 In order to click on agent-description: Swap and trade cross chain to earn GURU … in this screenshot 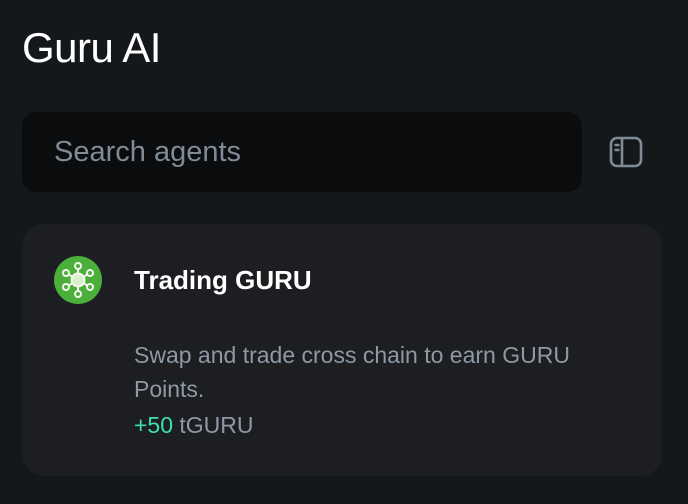, I will do `click(352, 372)`.